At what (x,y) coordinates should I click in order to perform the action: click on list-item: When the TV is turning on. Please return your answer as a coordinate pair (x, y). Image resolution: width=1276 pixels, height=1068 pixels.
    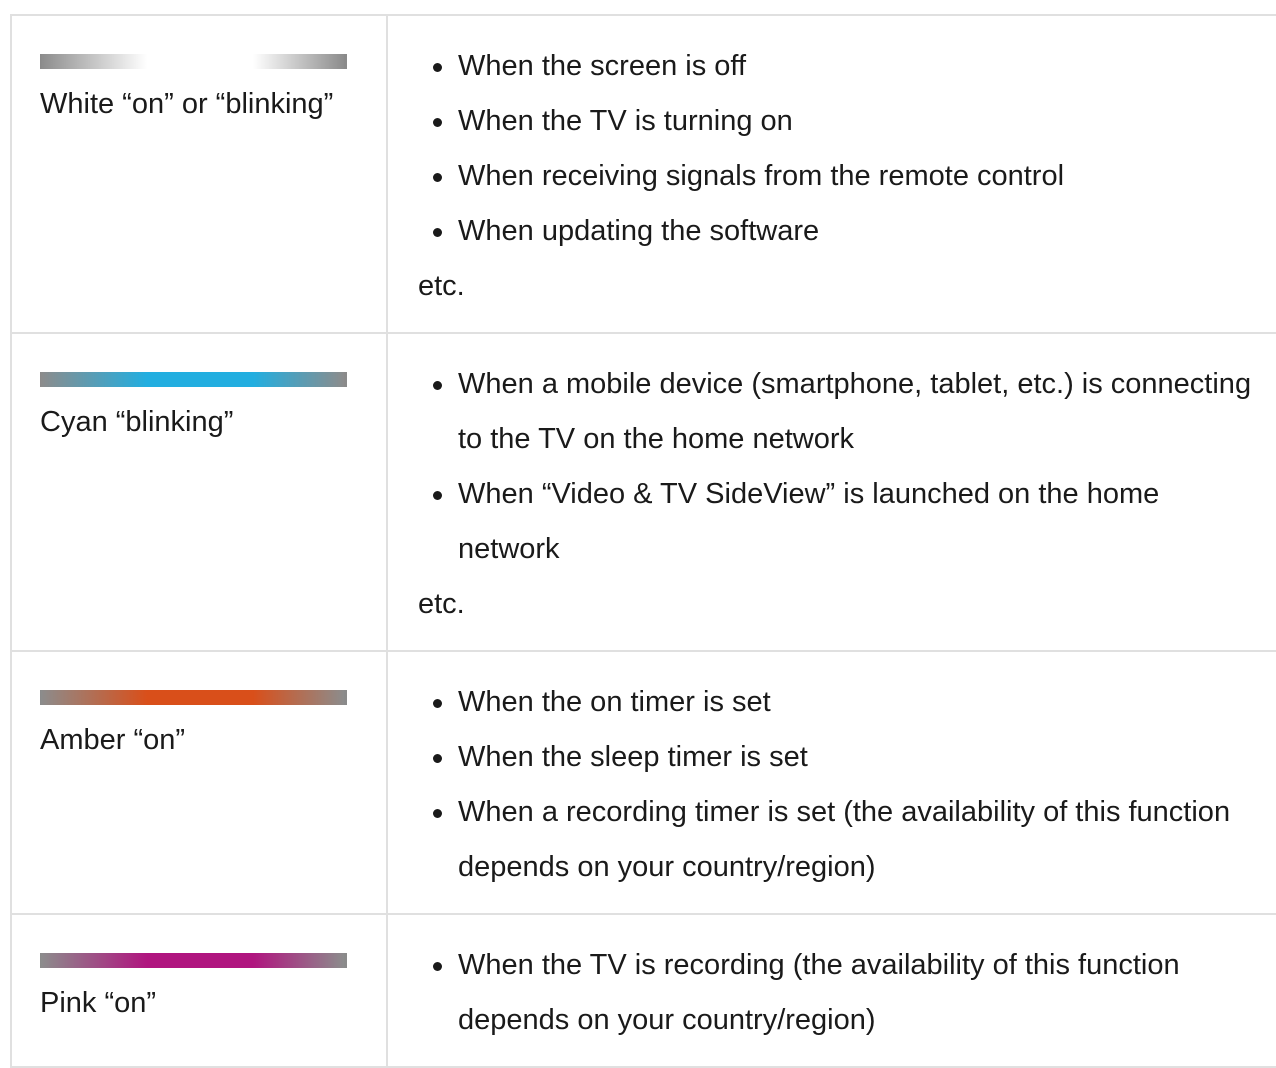
    Looking at the image, I should click on (842, 121).